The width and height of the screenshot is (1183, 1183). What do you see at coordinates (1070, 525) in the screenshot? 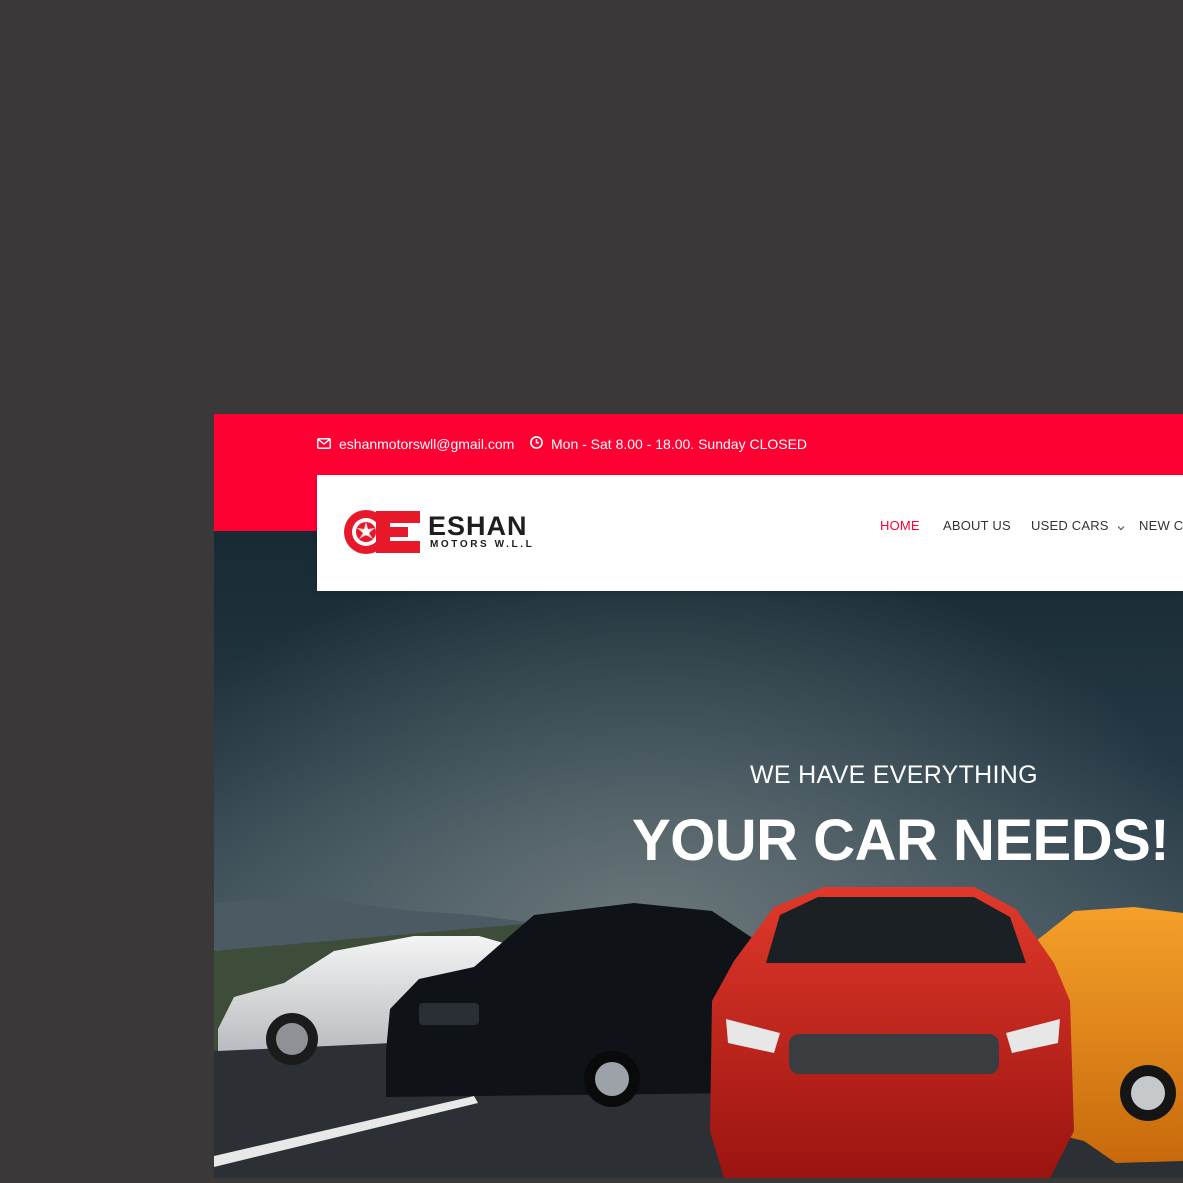
I see `nav-item-used-cars-label: USED CARS` at bounding box center [1070, 525].